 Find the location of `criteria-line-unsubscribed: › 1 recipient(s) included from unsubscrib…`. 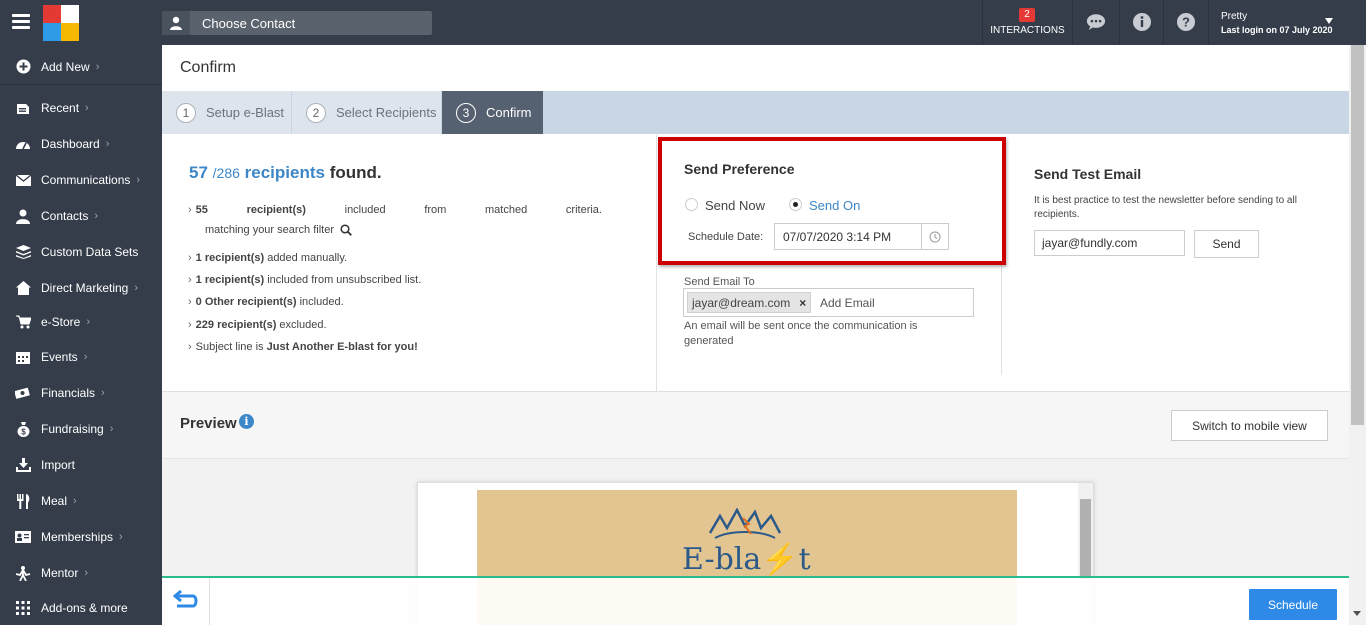

criteria-line-unsubscribed: › 1 recipient(s) included from unsubscrib… is located at coordinates (305, 280).